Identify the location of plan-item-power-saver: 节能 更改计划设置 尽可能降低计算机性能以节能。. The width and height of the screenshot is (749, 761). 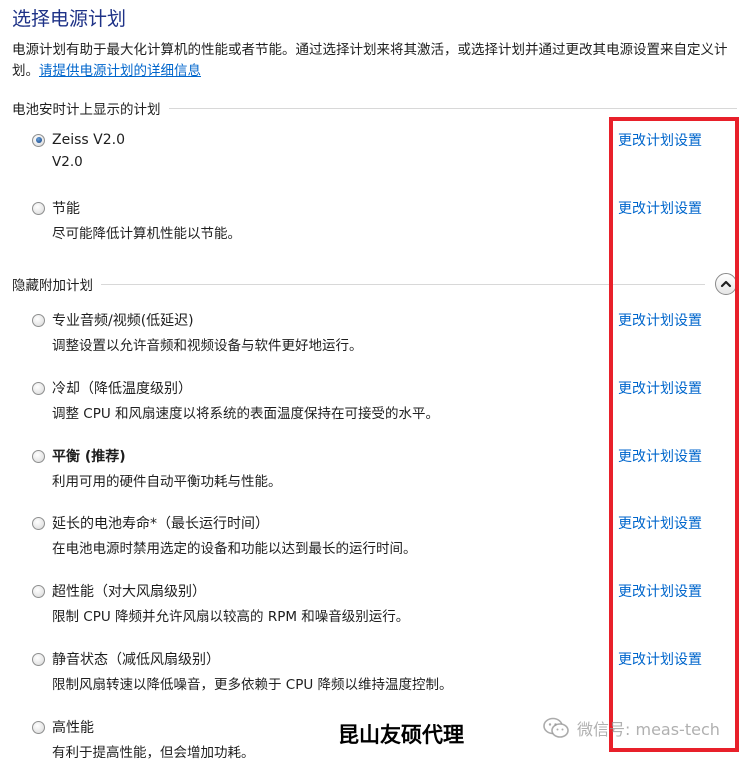
(377, 219).